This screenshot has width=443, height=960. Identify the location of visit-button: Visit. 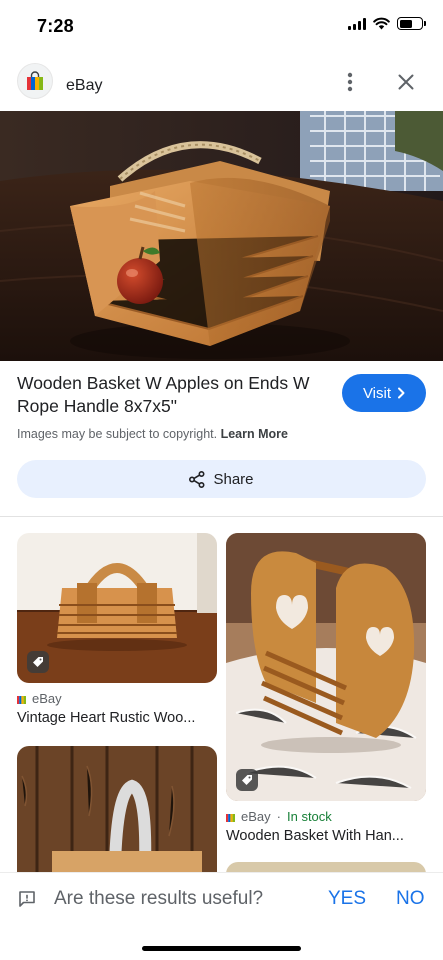
(384, 393).